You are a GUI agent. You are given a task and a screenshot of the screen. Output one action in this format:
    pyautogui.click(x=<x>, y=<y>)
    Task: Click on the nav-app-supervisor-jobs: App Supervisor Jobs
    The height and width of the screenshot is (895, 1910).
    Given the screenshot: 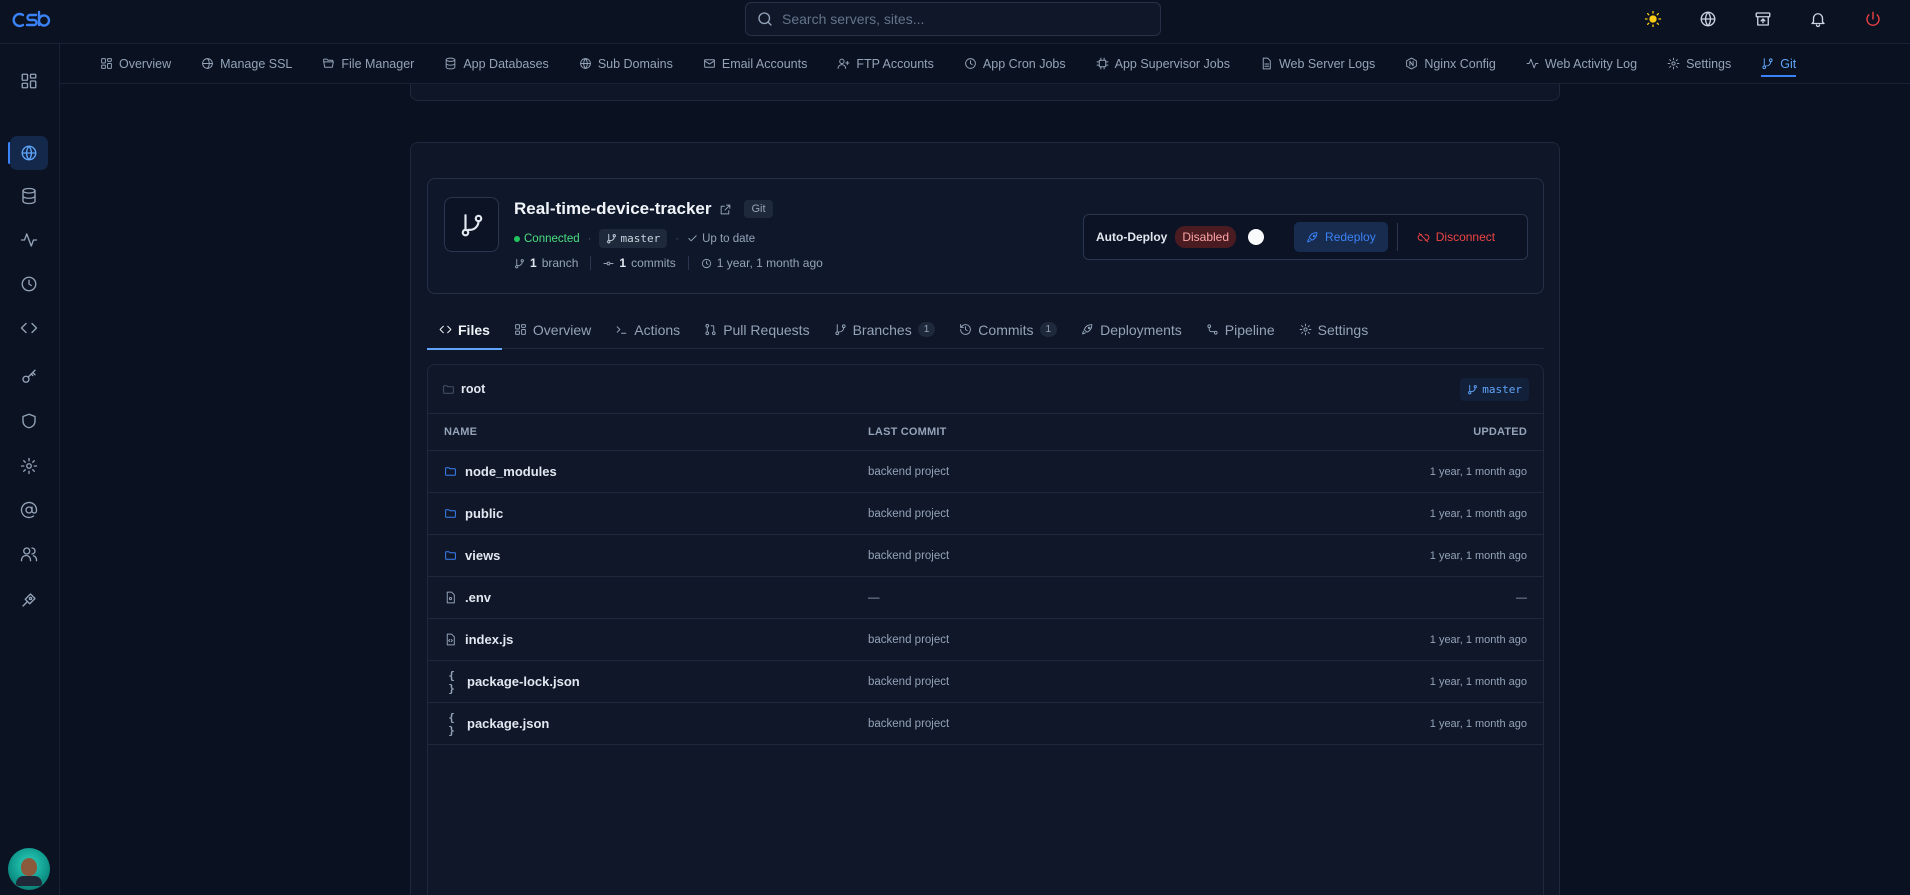 What is the action you would take?
    pyautogui.click(x=1163, y=64)
    